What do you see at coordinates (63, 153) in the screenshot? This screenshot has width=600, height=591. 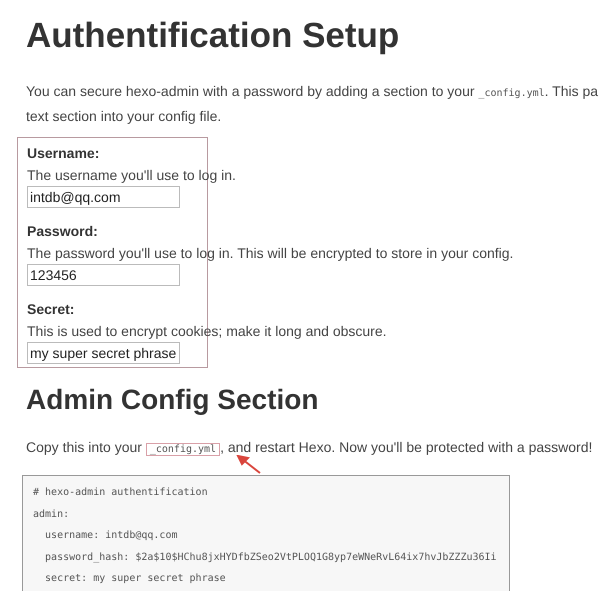 I see `field-label: Username:` at bounding box center [63, 153].